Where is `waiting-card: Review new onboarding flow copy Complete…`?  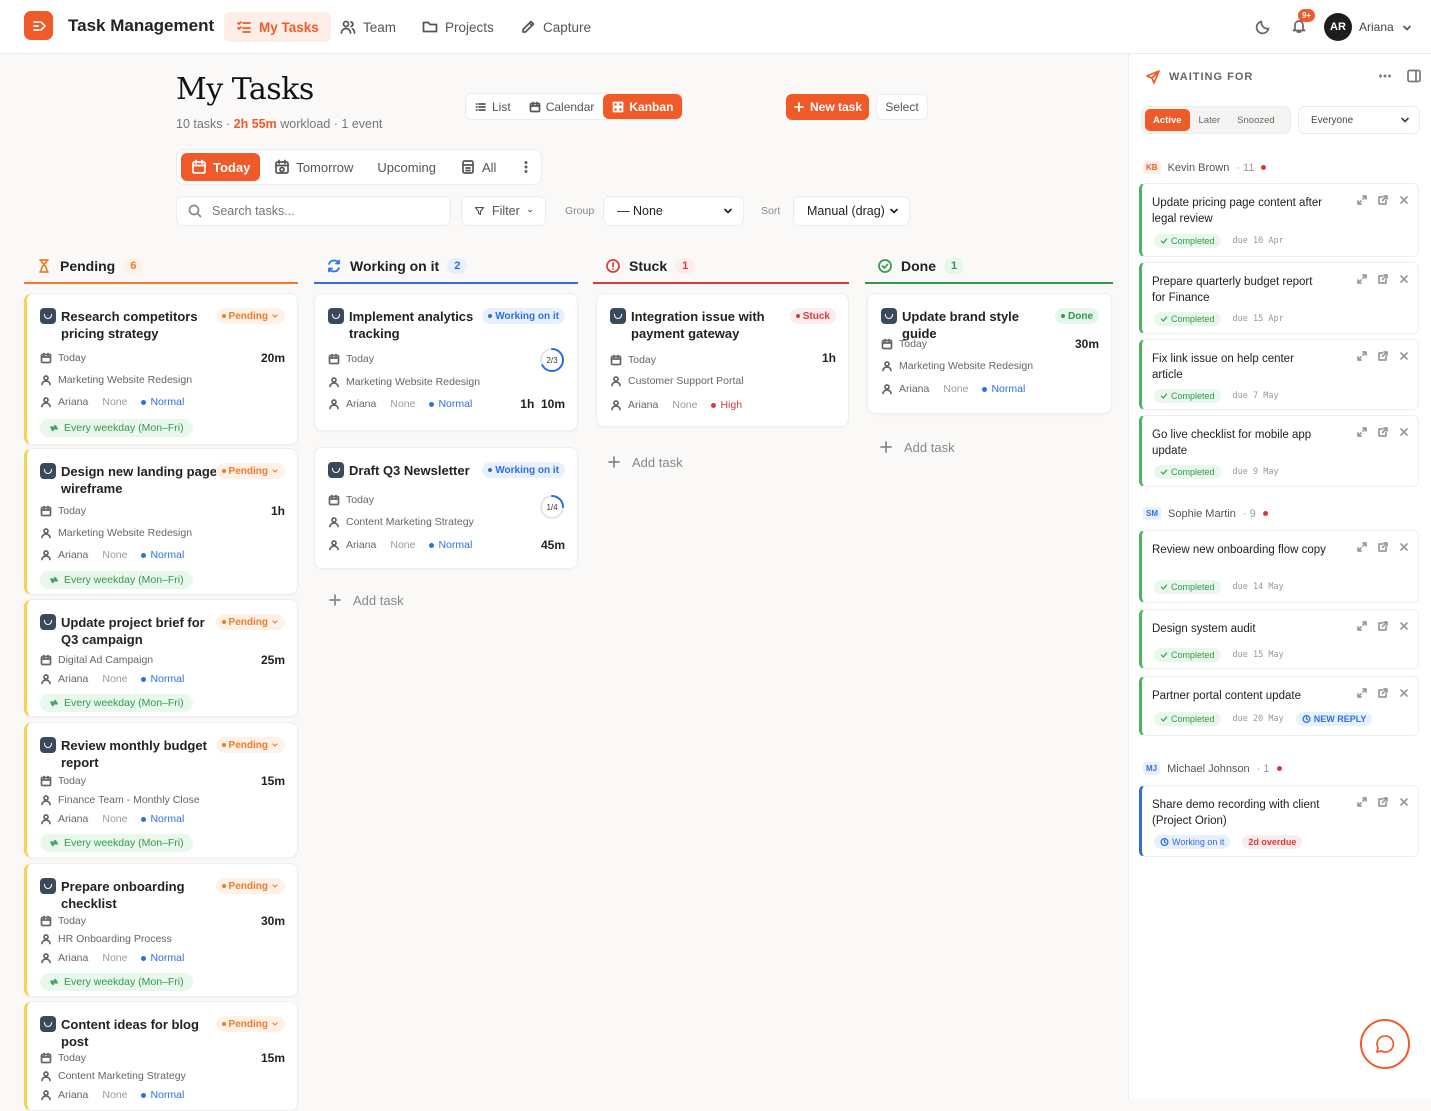
waiting-card: Review new onboarding flow copy Complete… is located at coordinates (1279, 566).